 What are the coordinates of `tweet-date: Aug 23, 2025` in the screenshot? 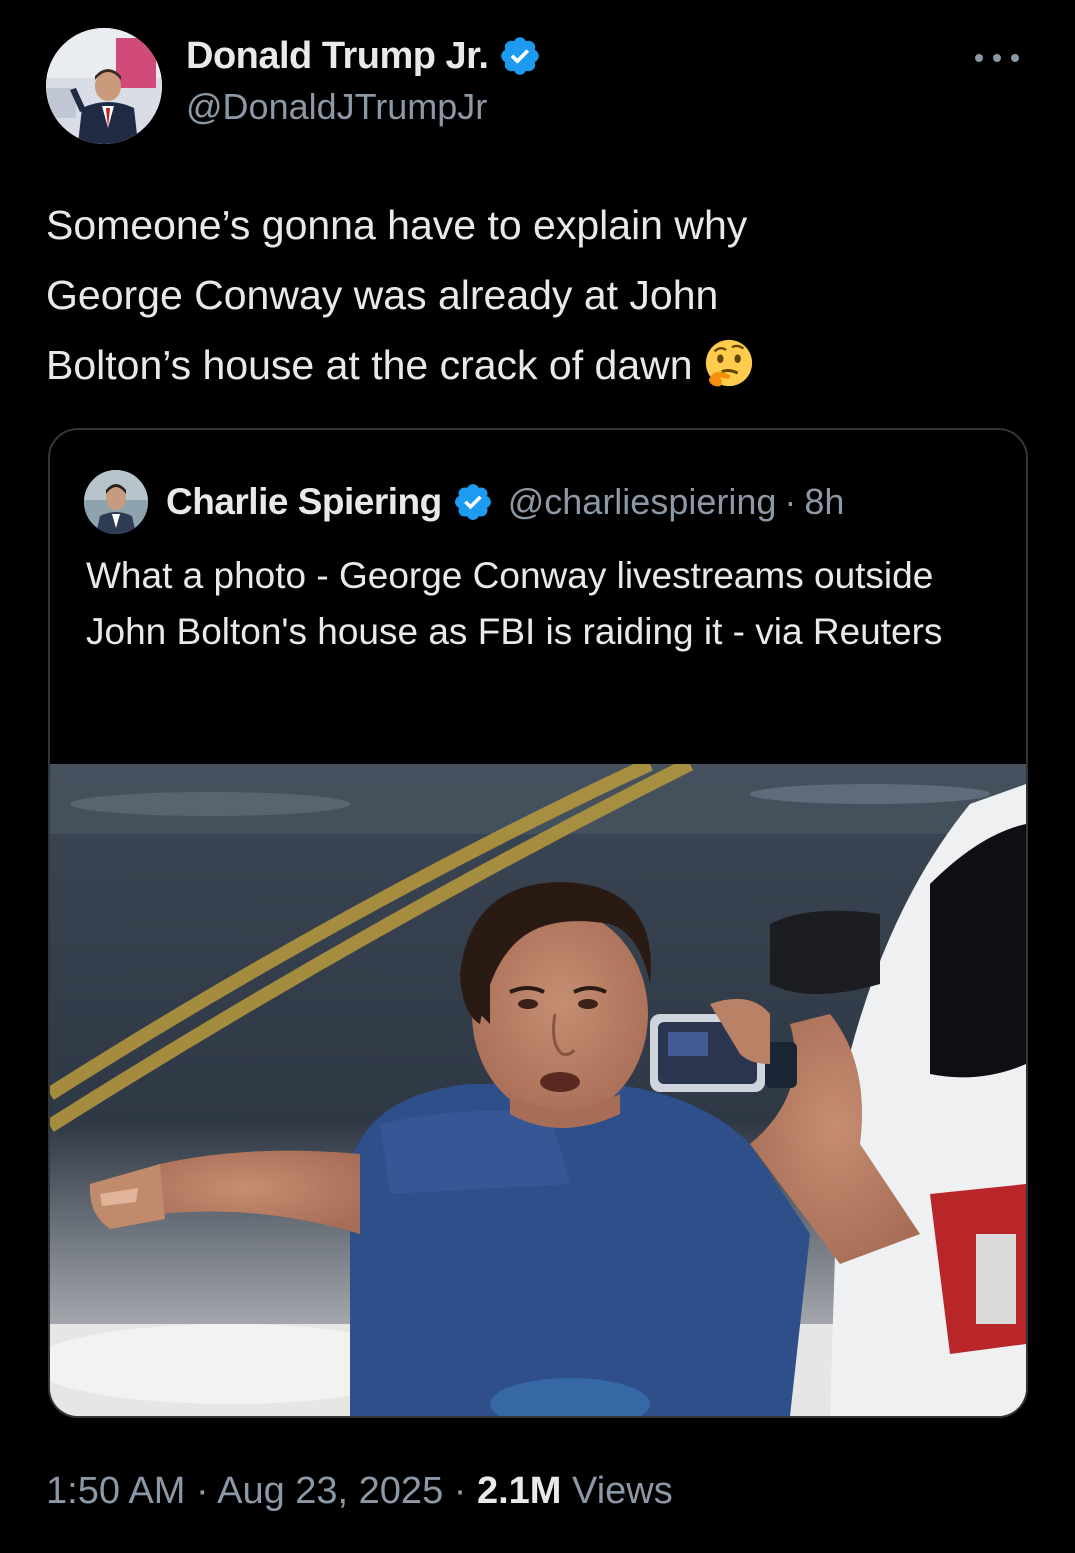 It's located at (330, 1491).